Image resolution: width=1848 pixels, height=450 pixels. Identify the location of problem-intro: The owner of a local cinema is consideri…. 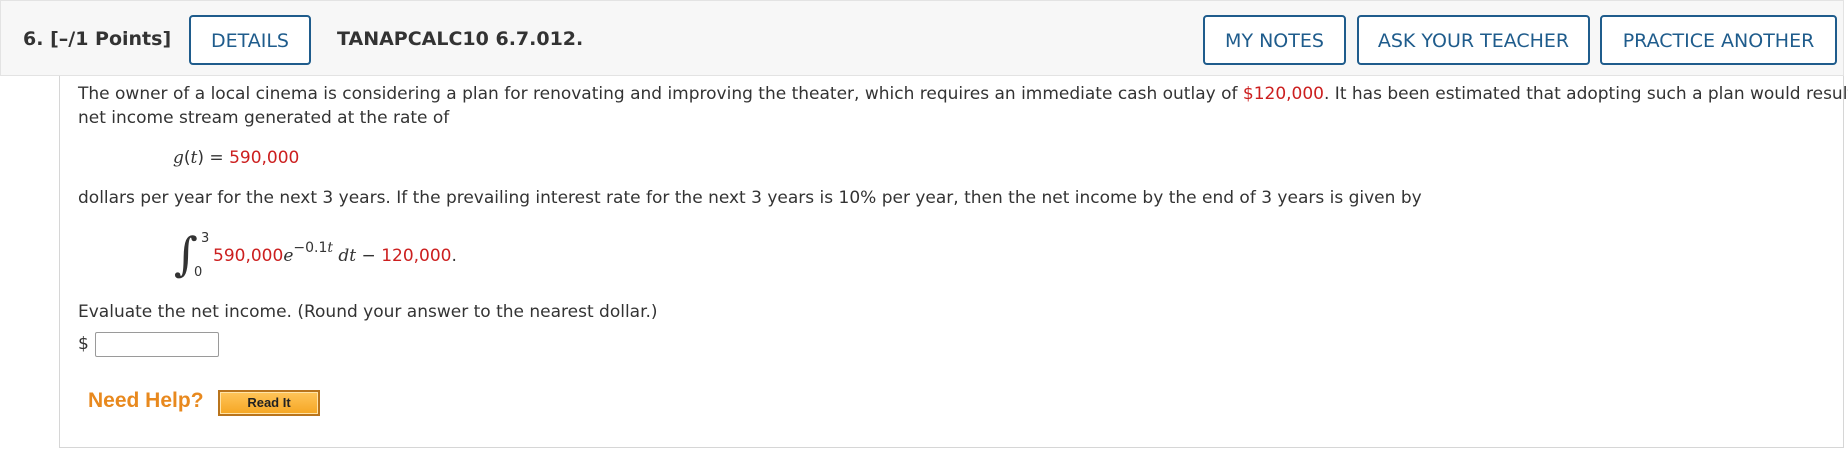
(963, 94).